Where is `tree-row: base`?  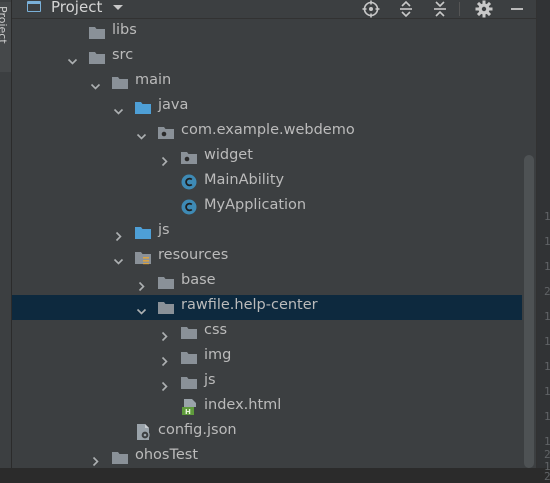
tree-row: base is located at coordinates (274, 282).